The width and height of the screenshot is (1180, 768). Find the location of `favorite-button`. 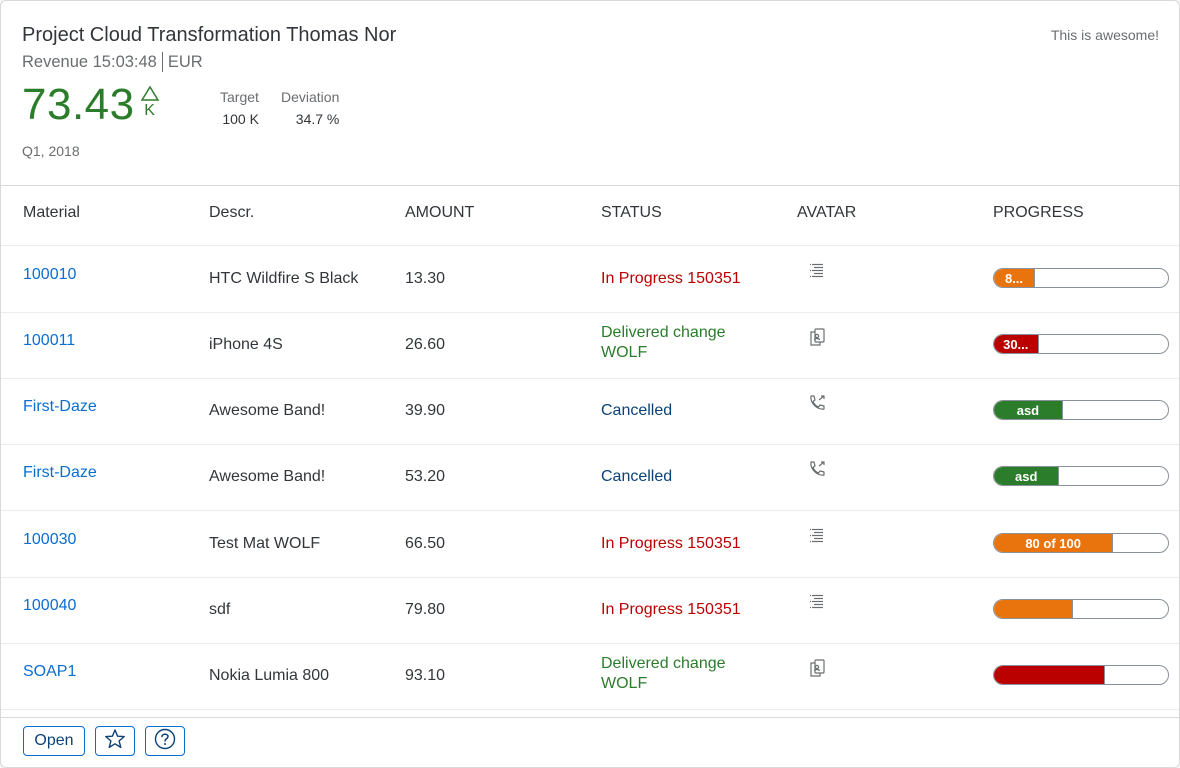

favorite-button is located at coordinates (115, 741).